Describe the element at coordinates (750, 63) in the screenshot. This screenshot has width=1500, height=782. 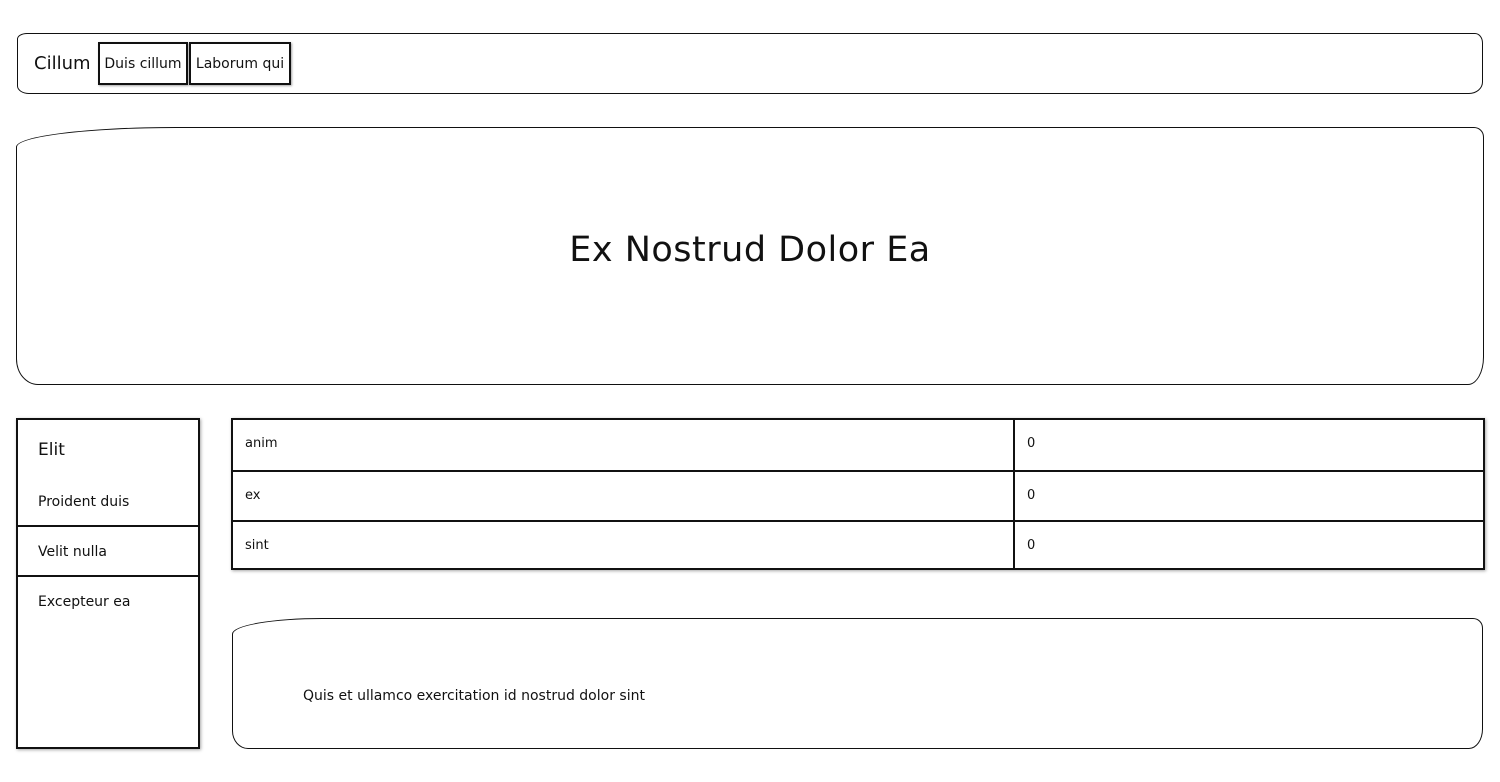
I see `top-navbar: Cillum Duis cillum Laborum qui` at that location.